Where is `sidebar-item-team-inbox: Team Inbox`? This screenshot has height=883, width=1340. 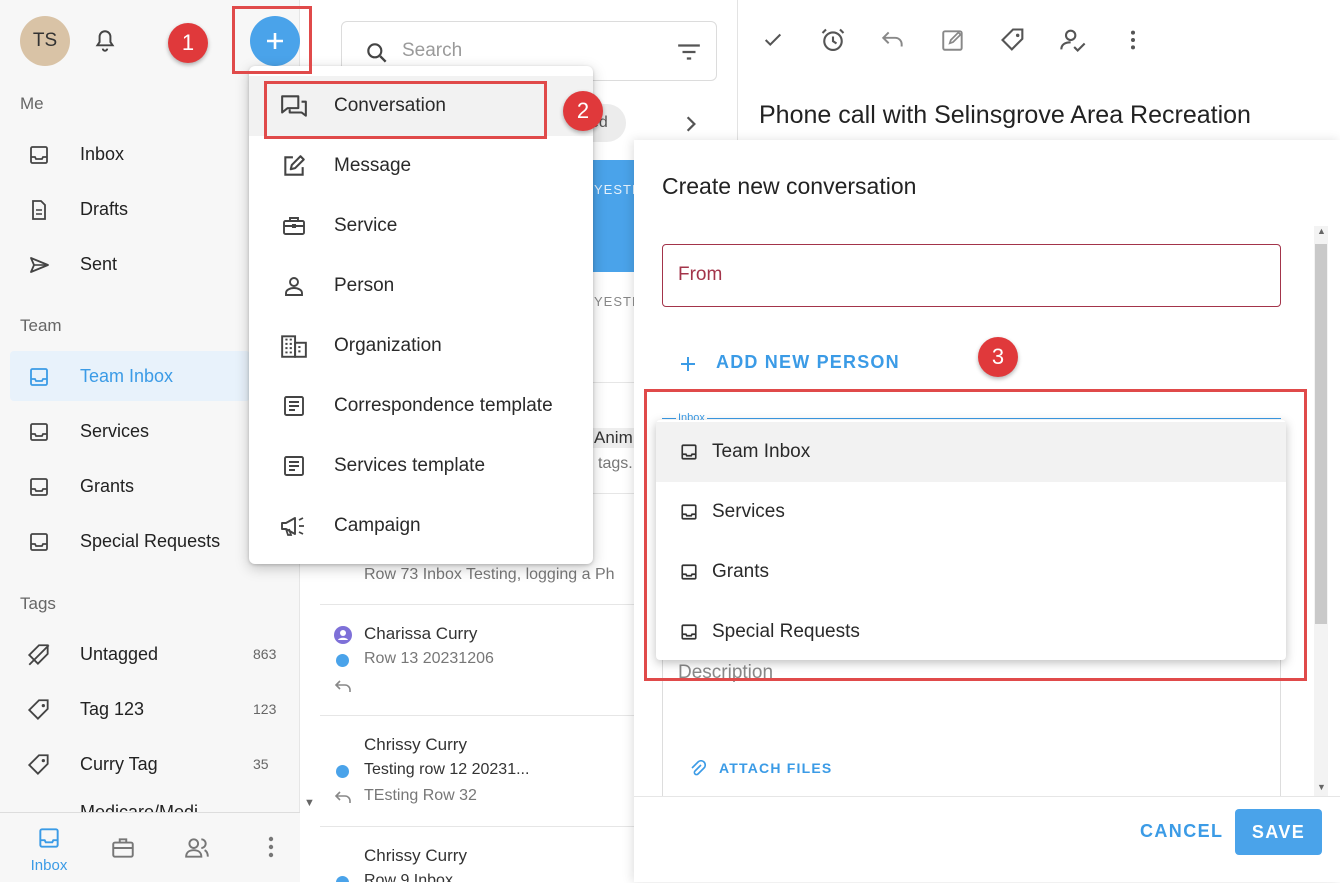
sidebar-item-team-inbox: Team Inbox is located at coordinates (130, 376).